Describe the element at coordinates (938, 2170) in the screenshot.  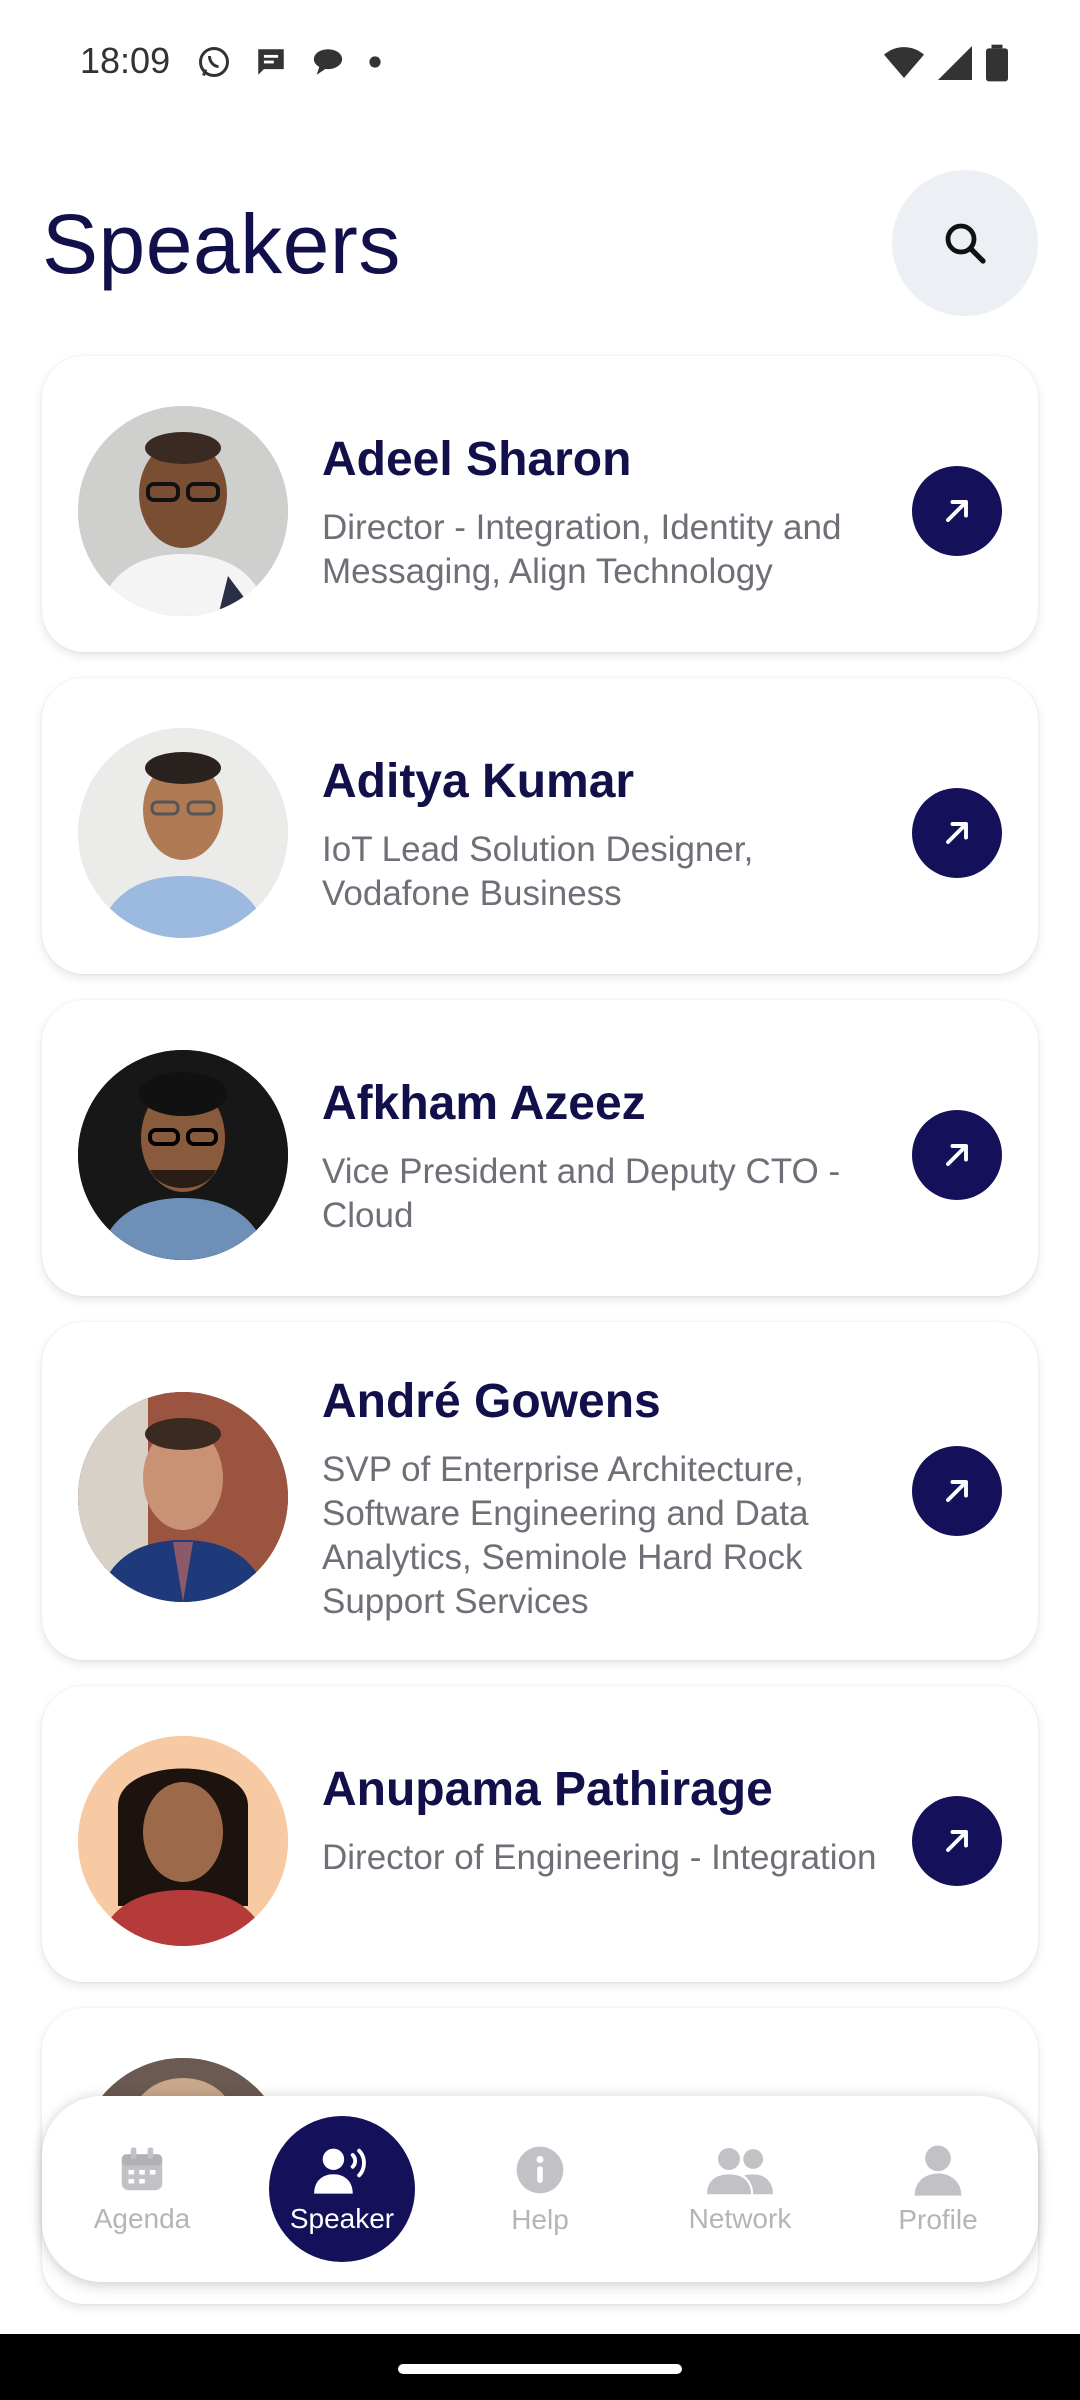
I see `person-icon` at that location.